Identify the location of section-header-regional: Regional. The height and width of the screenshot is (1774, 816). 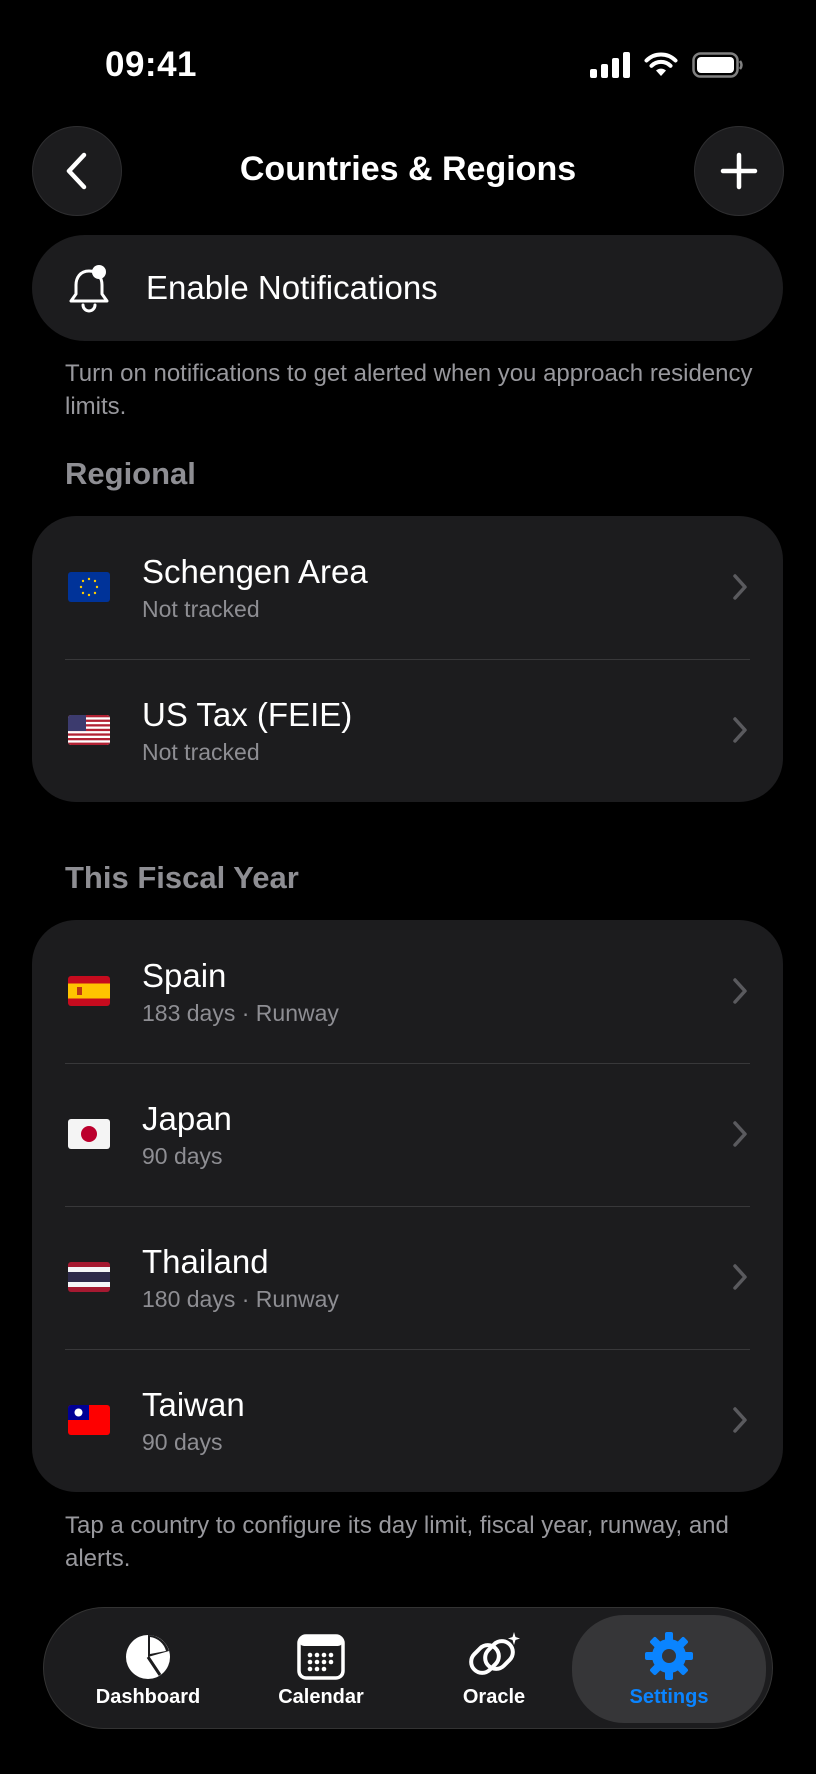
(130, 473).